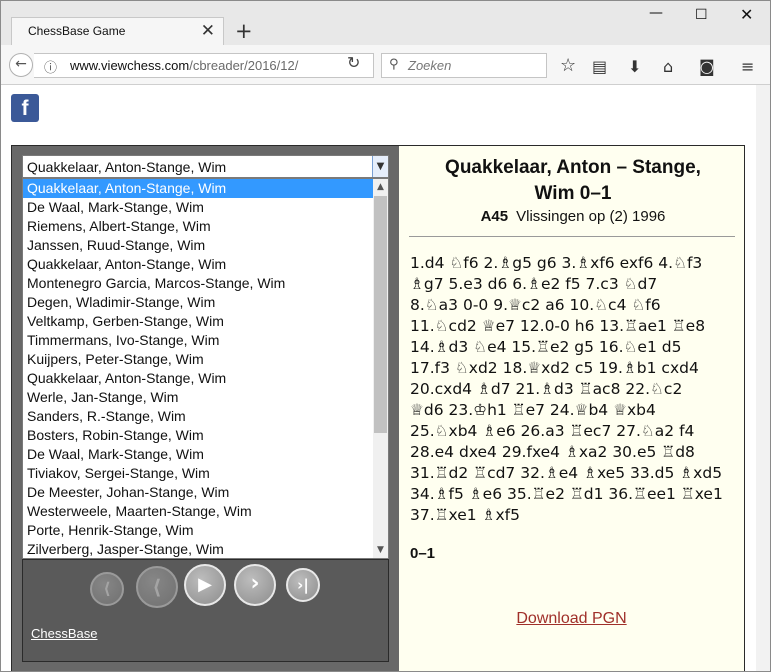  I want to click on previous-move-button: ⟨, so click(157, 587).